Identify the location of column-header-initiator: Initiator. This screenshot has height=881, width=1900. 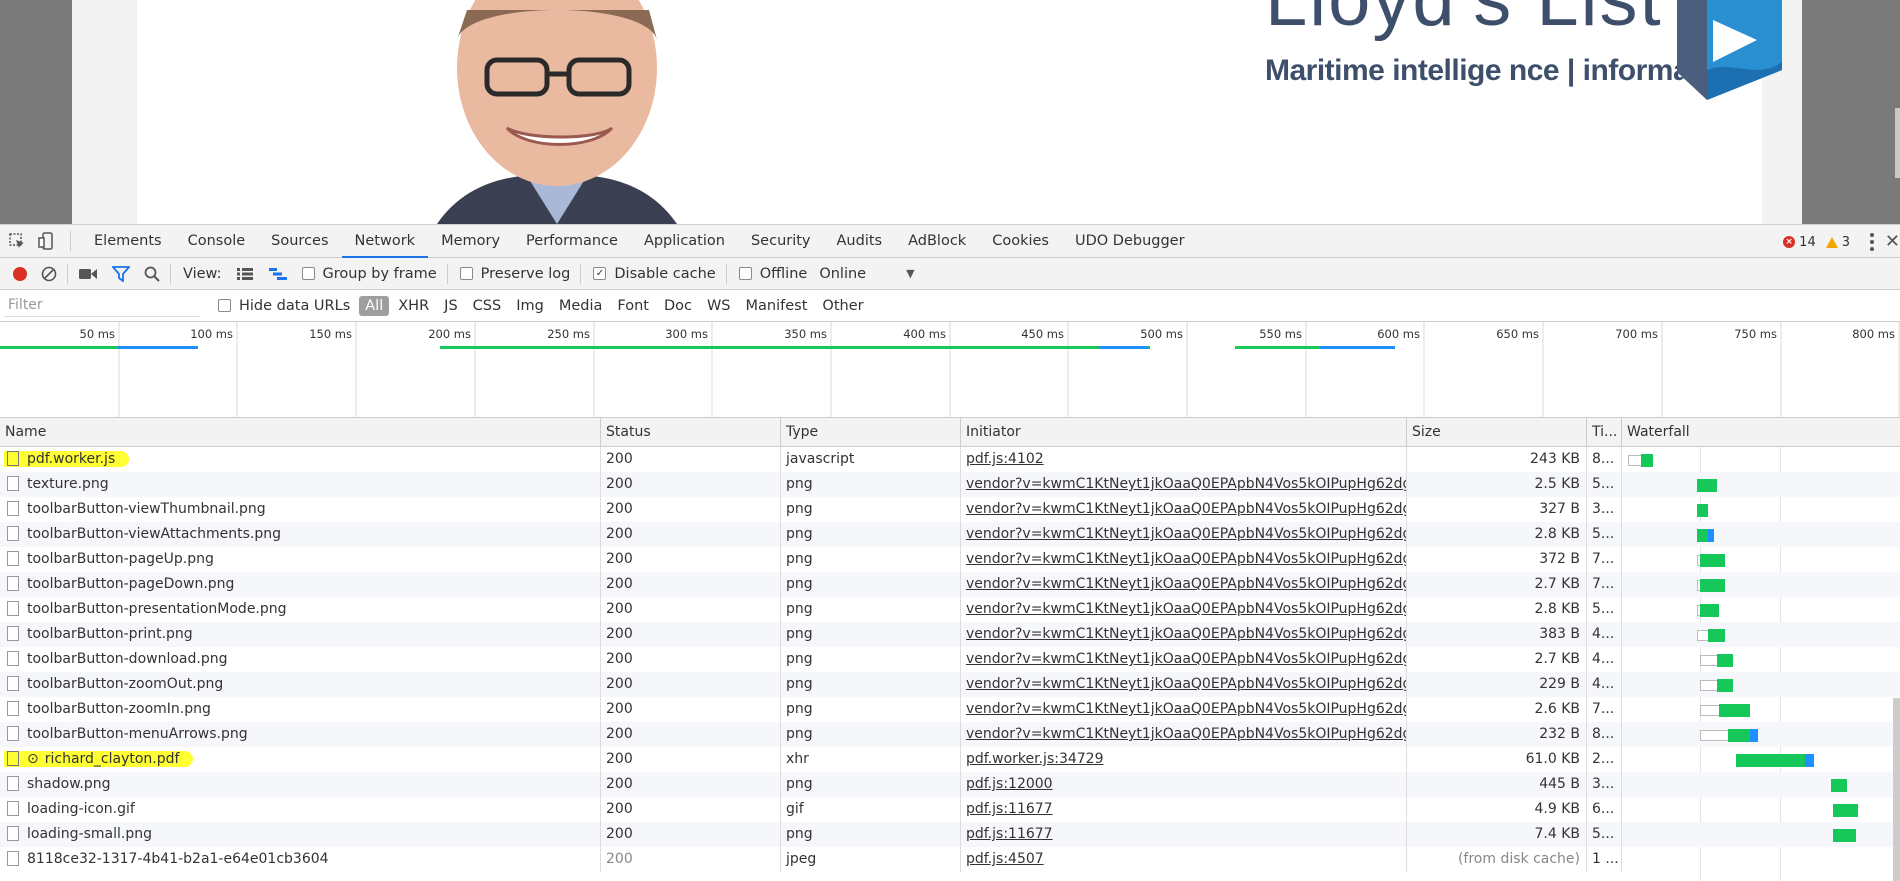
(1184, 432).